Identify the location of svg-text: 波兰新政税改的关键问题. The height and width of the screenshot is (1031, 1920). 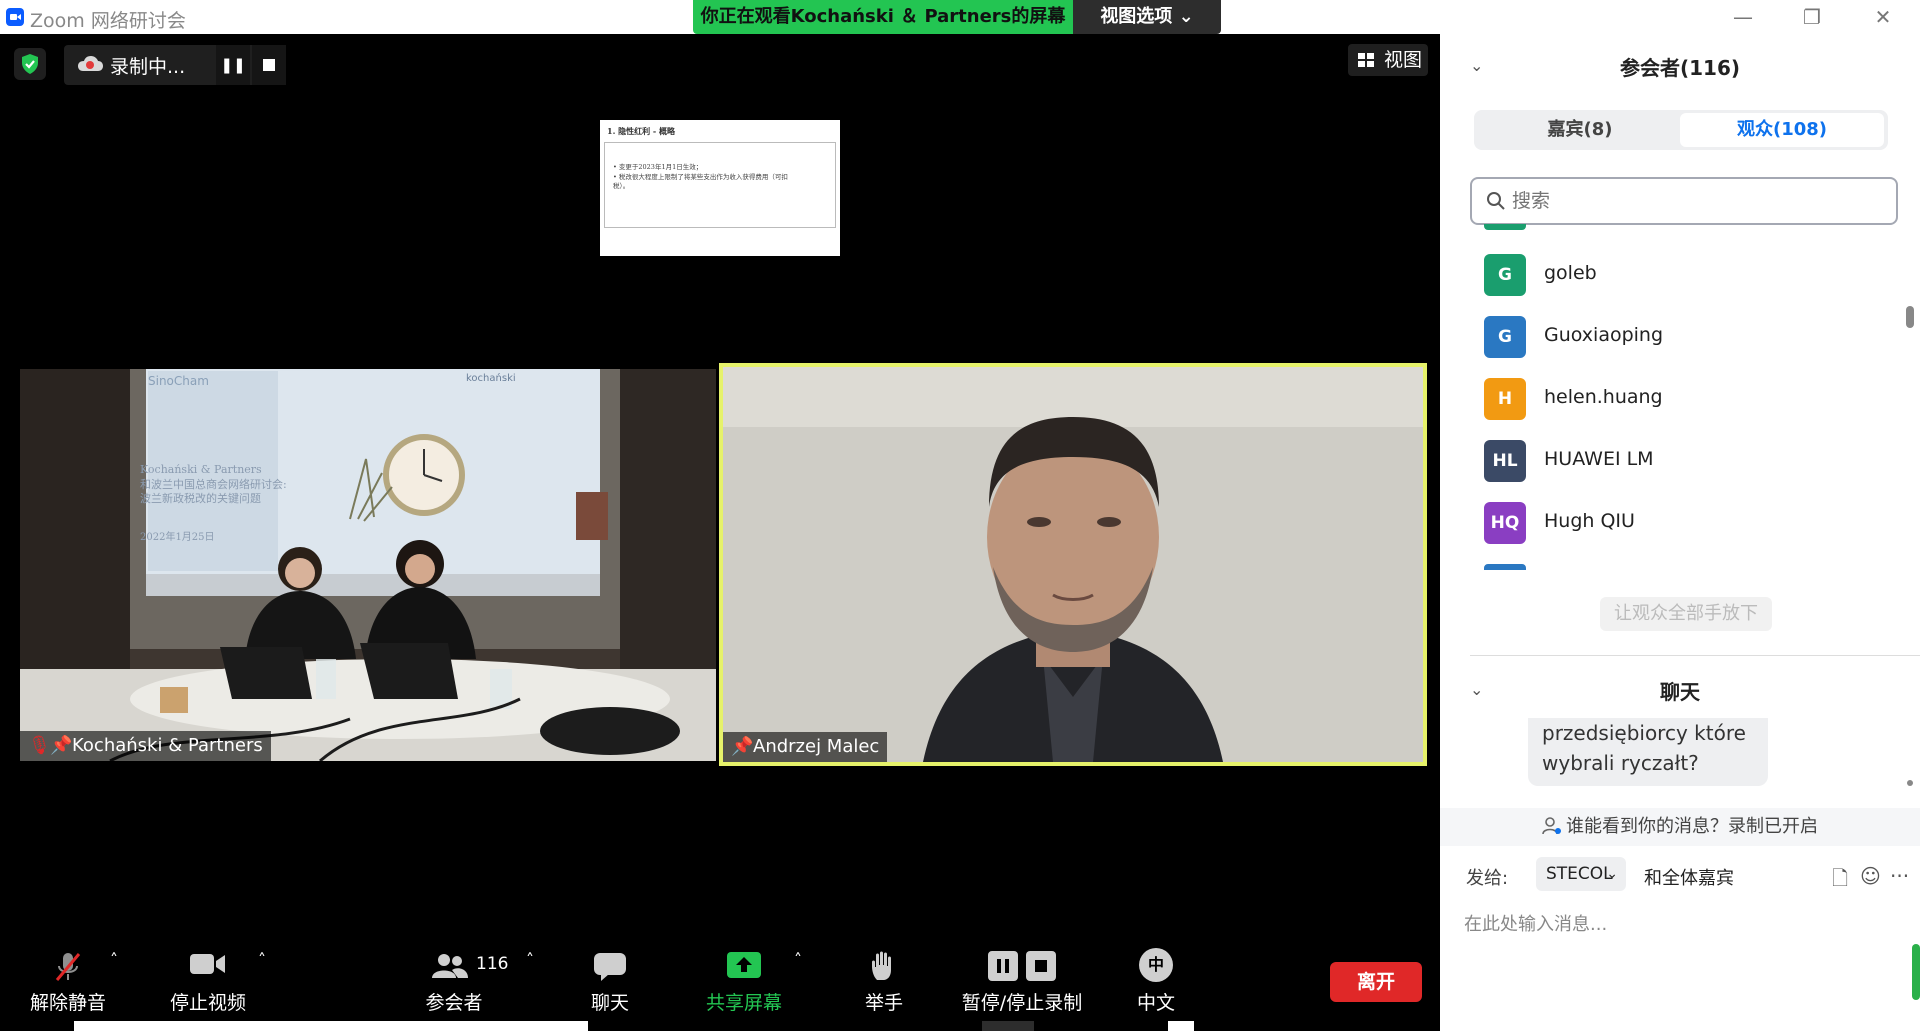
(200, 498).